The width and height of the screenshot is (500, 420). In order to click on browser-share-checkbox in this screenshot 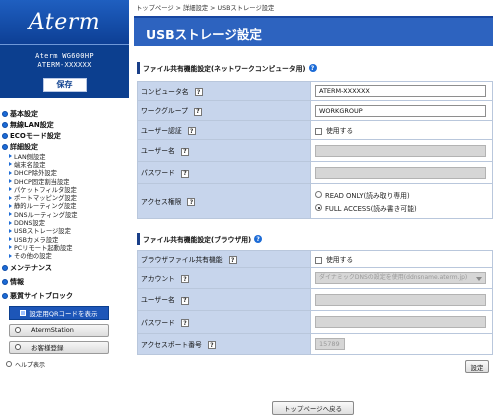, I will do `click(318, 260)`.